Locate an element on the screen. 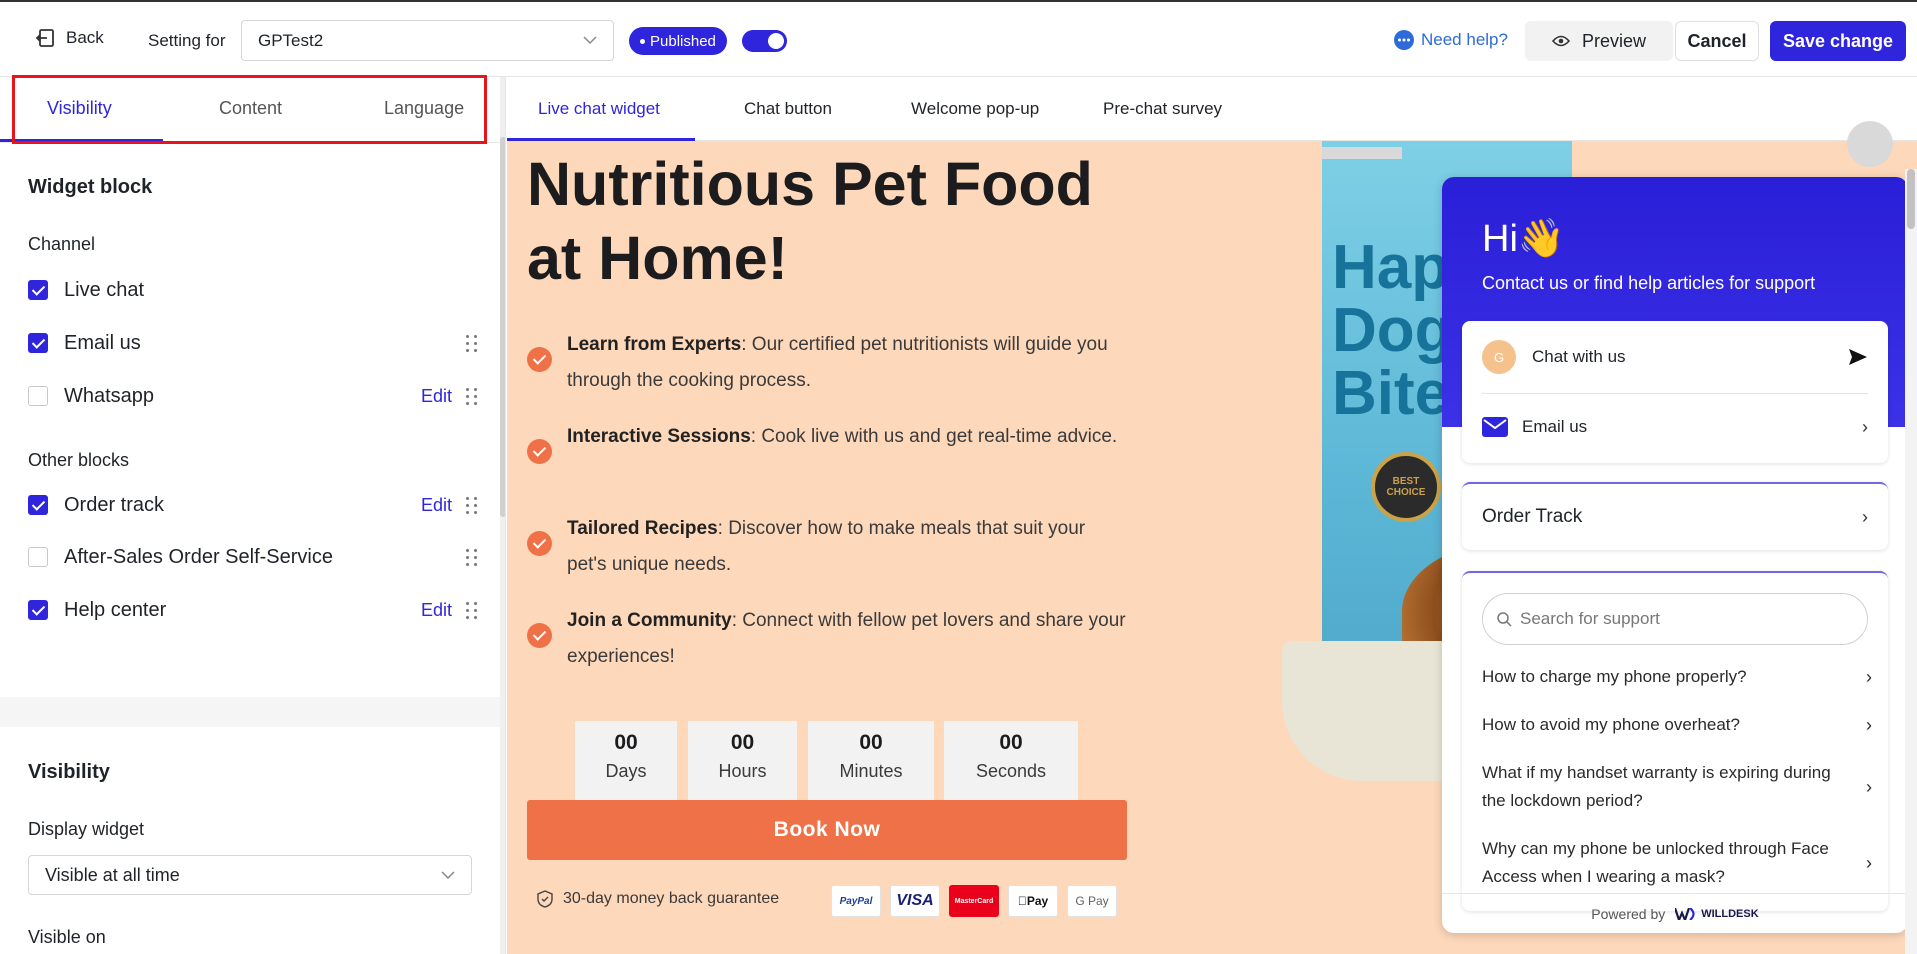 Image resolution: width=1917 pixels, height=954 pixels. faq-text: How to charge my phone properly? is located at coordinates (1614, 676).